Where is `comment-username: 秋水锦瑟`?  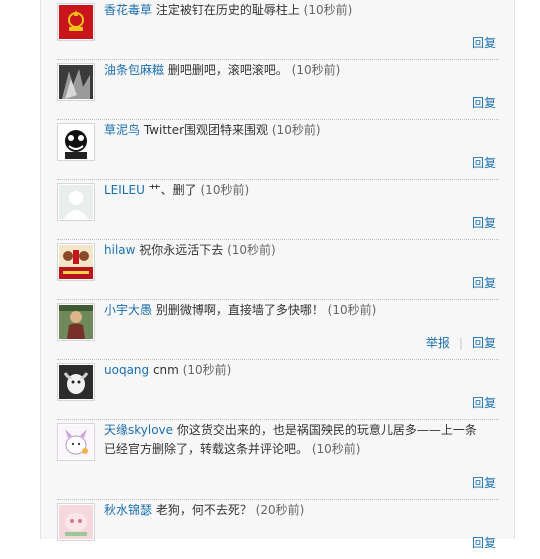
comment-username: 秋水锦瑟 is located at coordinates (128, 510).